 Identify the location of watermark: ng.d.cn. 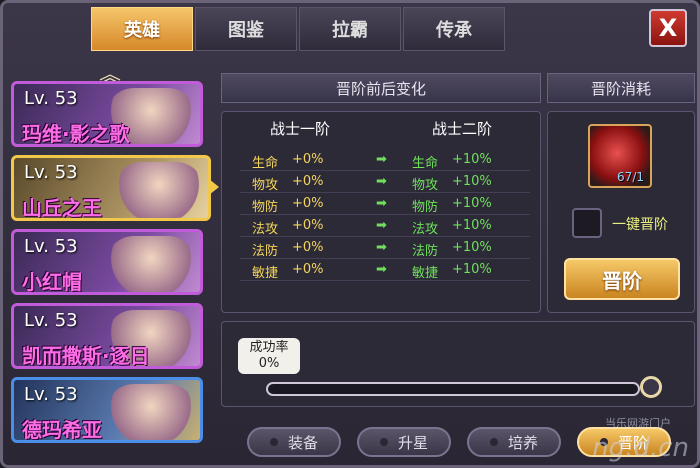
(640, 448).